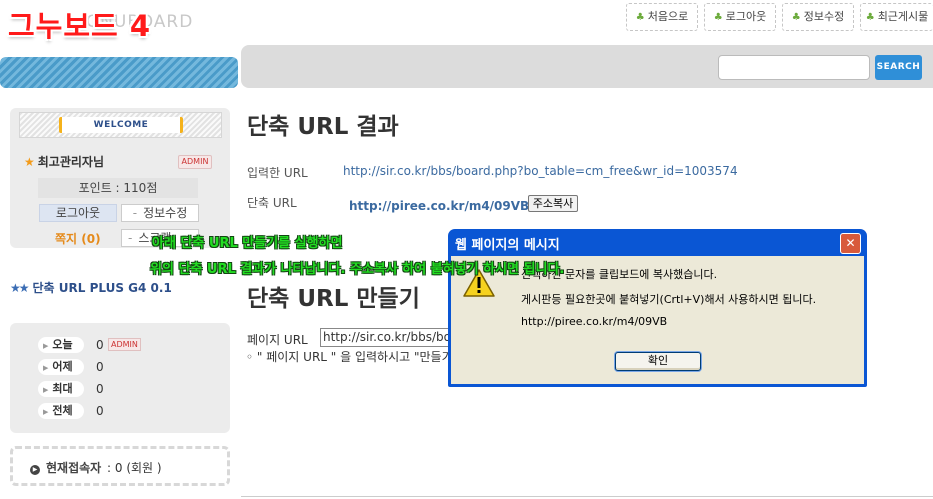 Image resolution: width=933 pixels, height=499 pixels. I want to click on input-url-label: 입력한 URL, so click(277, 173).